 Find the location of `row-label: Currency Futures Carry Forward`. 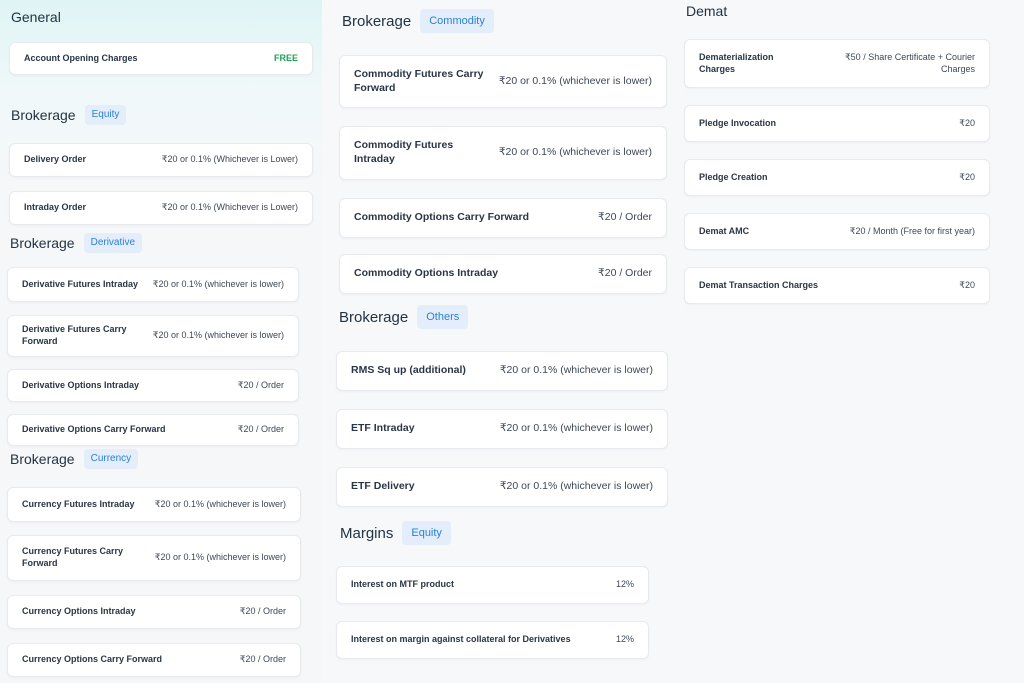

row-label: Currency Futures Carry Forward is located at coordinates (73, 557).